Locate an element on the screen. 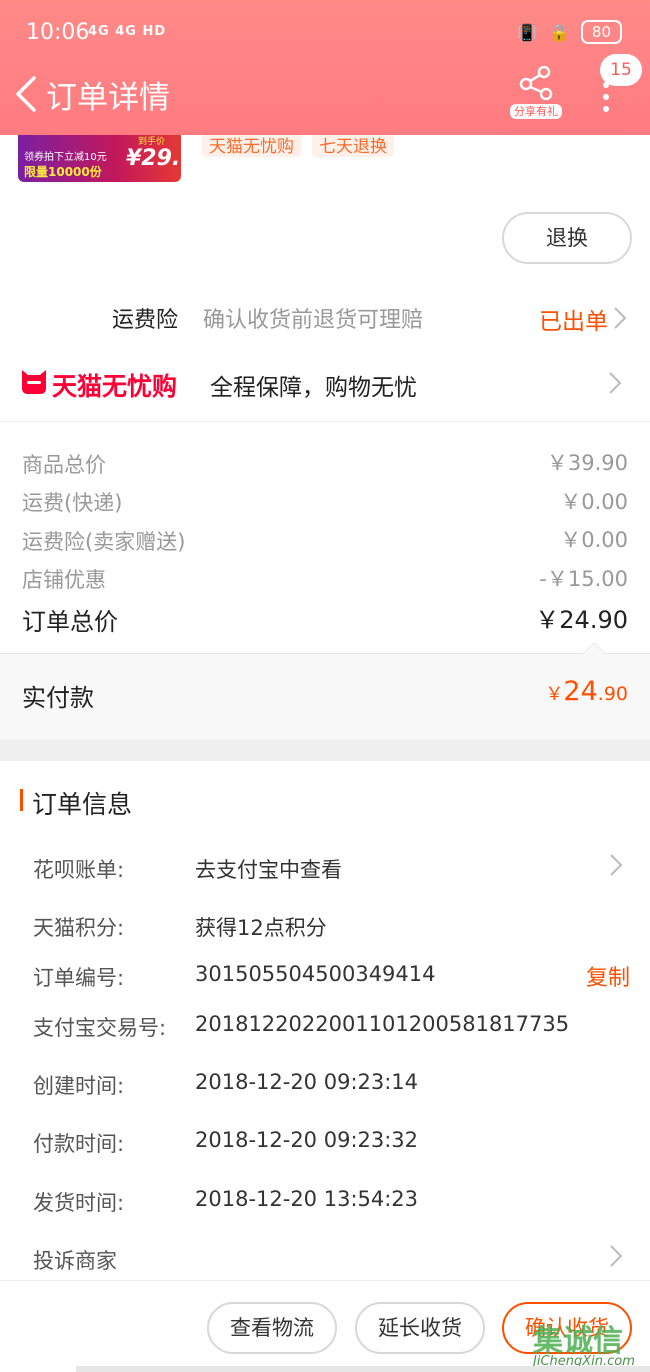 The image size is (650, 1372). share-icon is located at coordinates (536, 83).